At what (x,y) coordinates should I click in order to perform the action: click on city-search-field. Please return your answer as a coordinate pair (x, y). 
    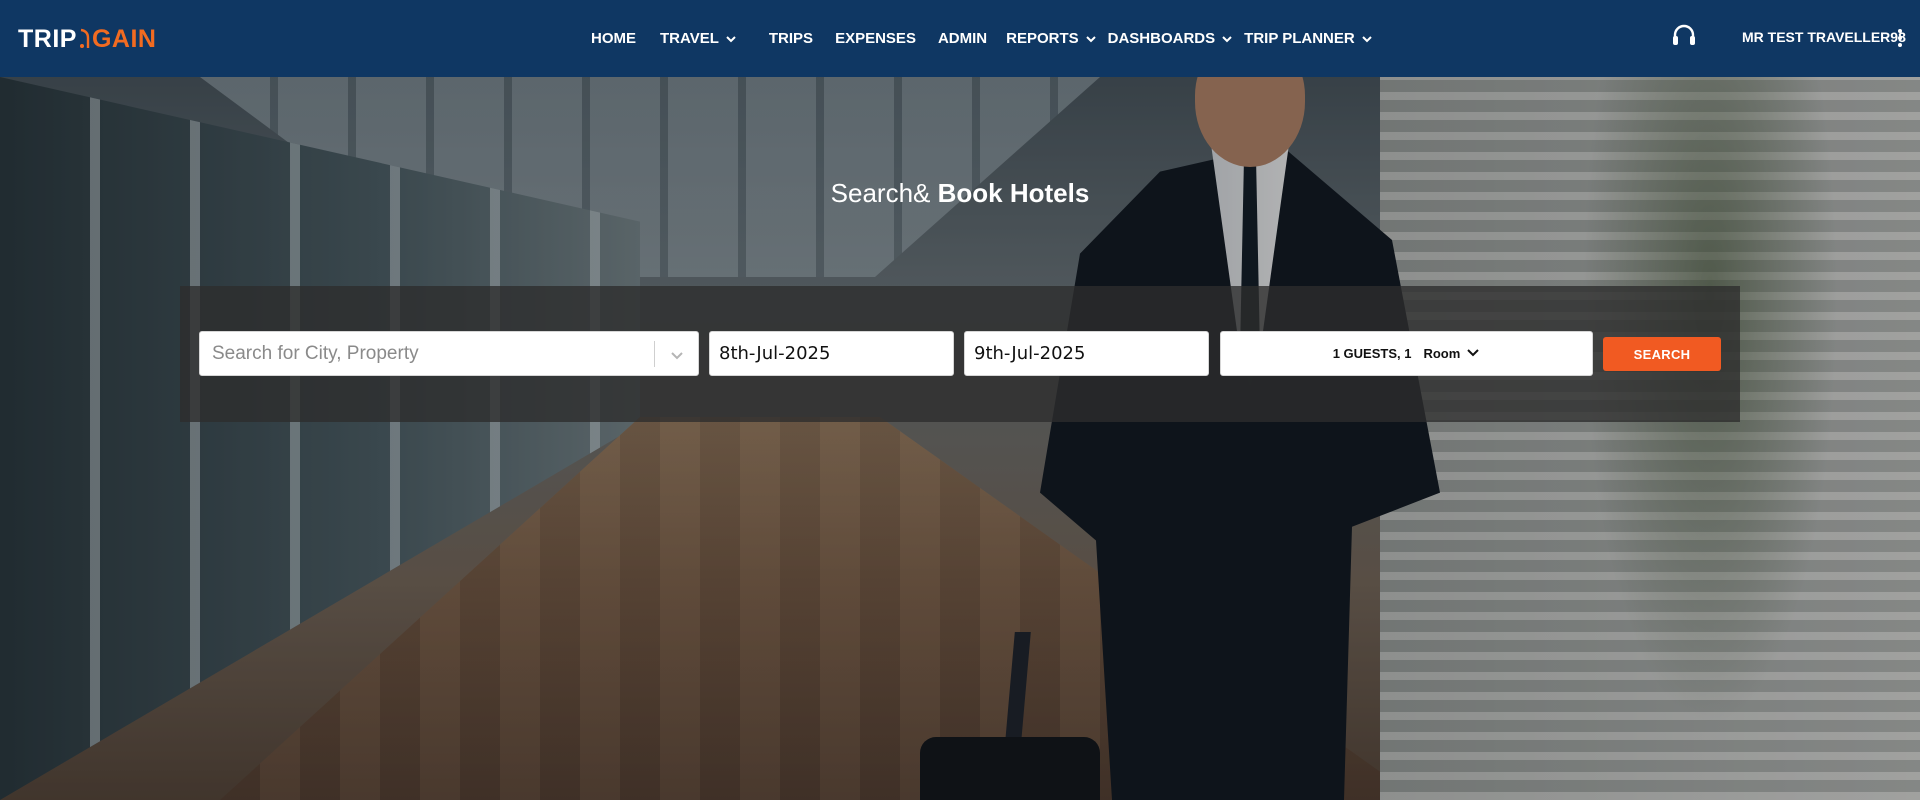
    Looking at the image, I should click on (449, 353).